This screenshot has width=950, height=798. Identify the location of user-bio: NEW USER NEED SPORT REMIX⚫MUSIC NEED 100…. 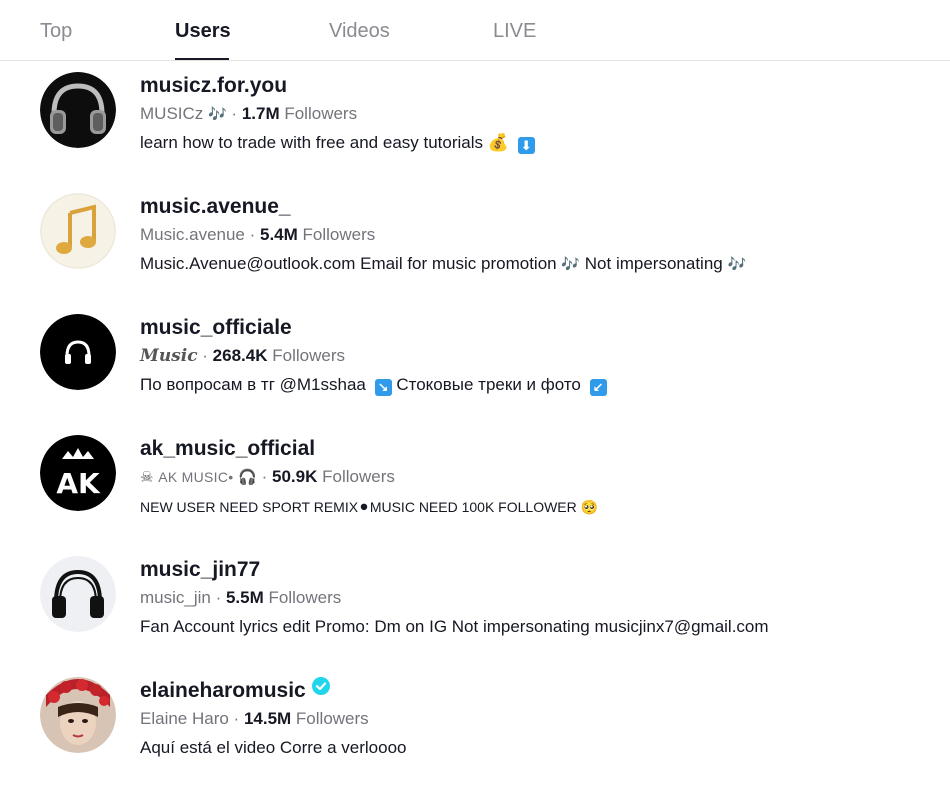
(369, 507).